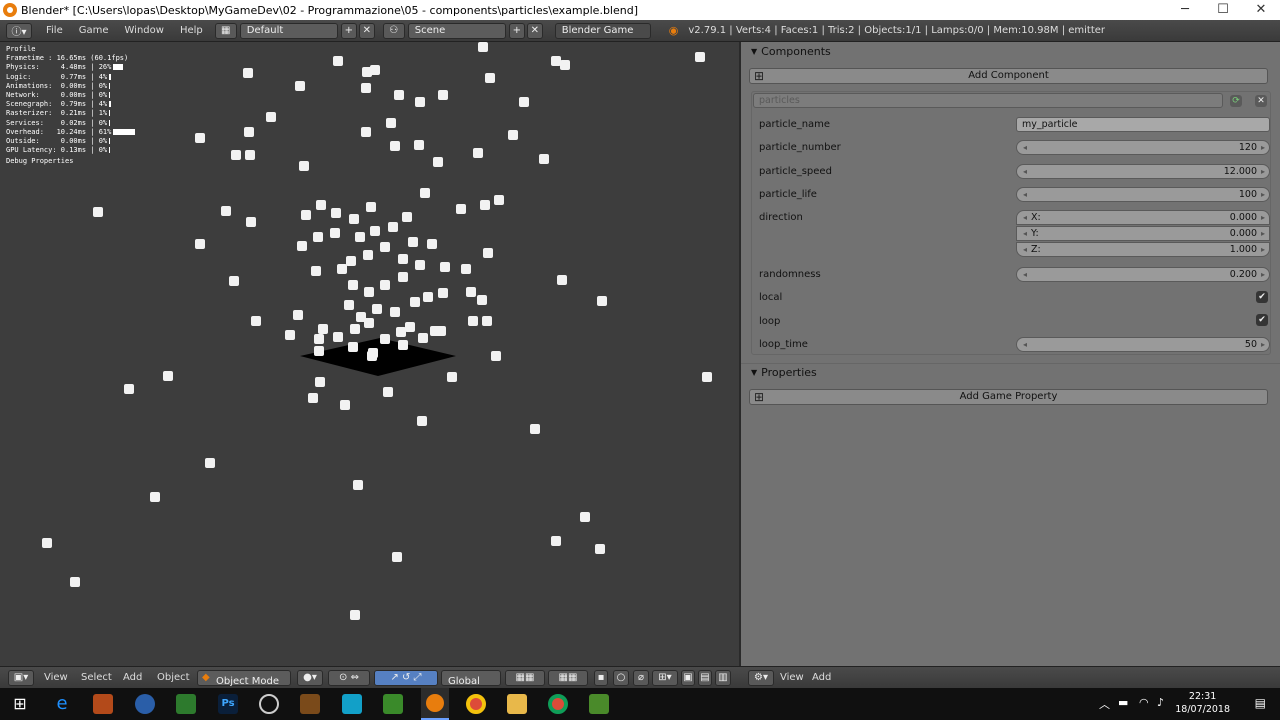 This screenshot has width=1280, height=720. Describe the element at coordinates (1202, 703) in the screenshot. I see `system-clock: 22:31 18/07/2018` at that location.